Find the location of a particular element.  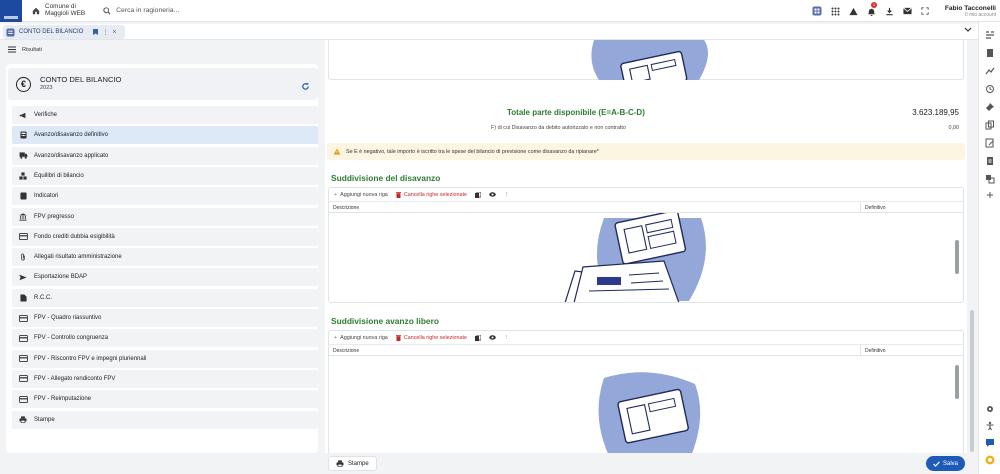

section-avanzo-libero-title: Suddivisione avanzo libero is located at coordinates (385, 321).